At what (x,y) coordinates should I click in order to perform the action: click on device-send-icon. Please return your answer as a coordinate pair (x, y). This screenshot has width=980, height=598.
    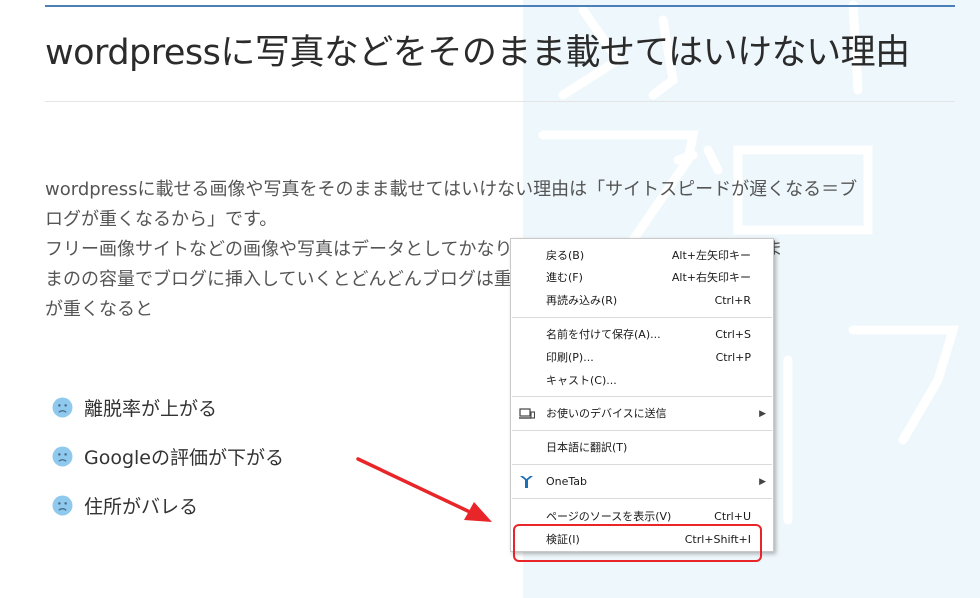
    Looking at the image, I should click on (527, 413).